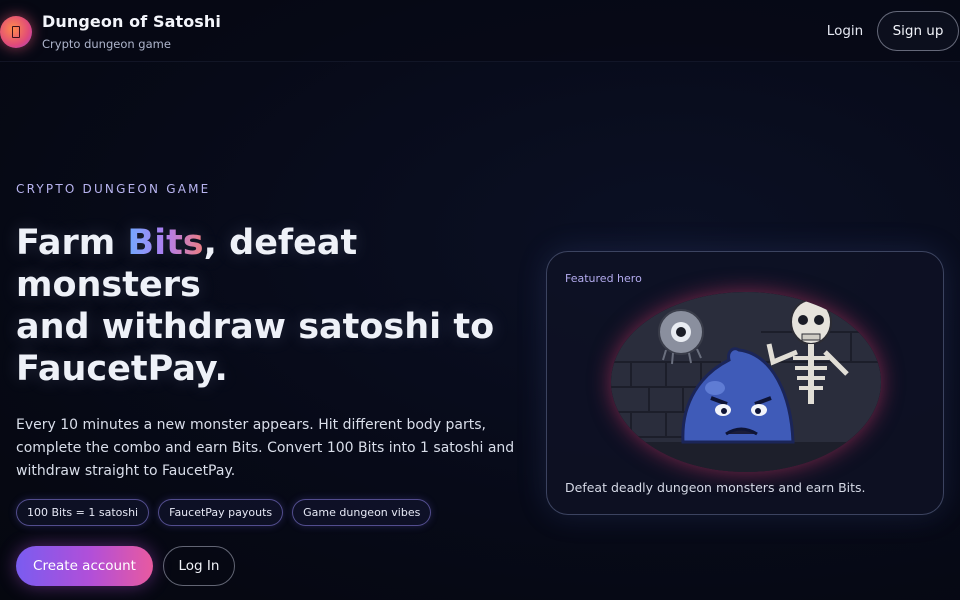 This screenshot has width=960, height=600. I want to click on monster-artwork, so click(746, 382).